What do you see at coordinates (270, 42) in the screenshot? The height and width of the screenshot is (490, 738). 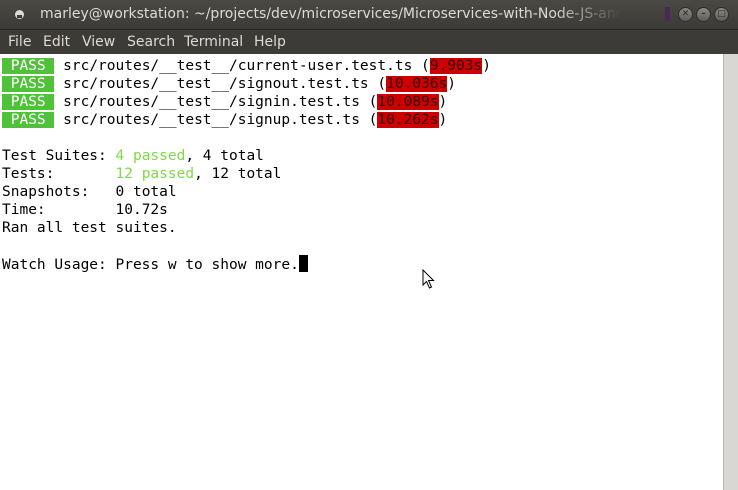 I see `menu-help: Help` at bounding box center [270, 42].